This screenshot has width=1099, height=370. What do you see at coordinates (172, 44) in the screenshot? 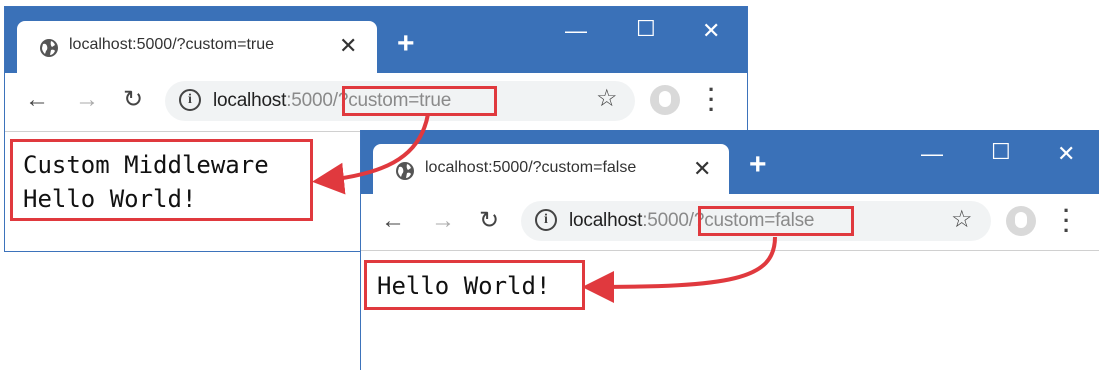
I see `tab-title: localhost:5000/?custom=true` at bounding box center [172, 44].